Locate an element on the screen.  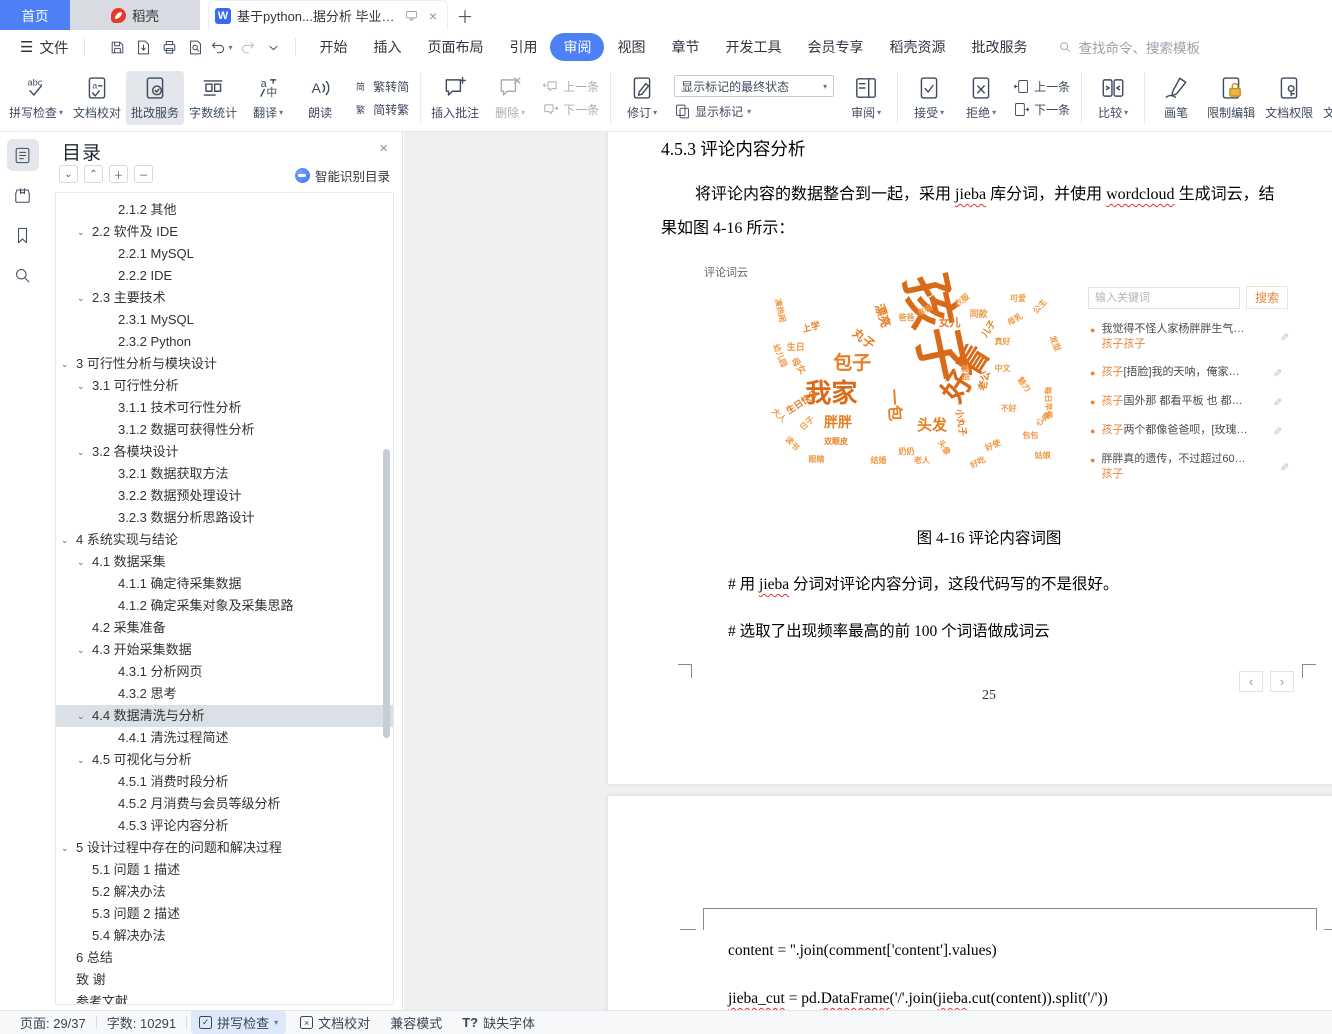
toc-item: 5.1 问题 1 描述 is located at coordinates (224, 870).